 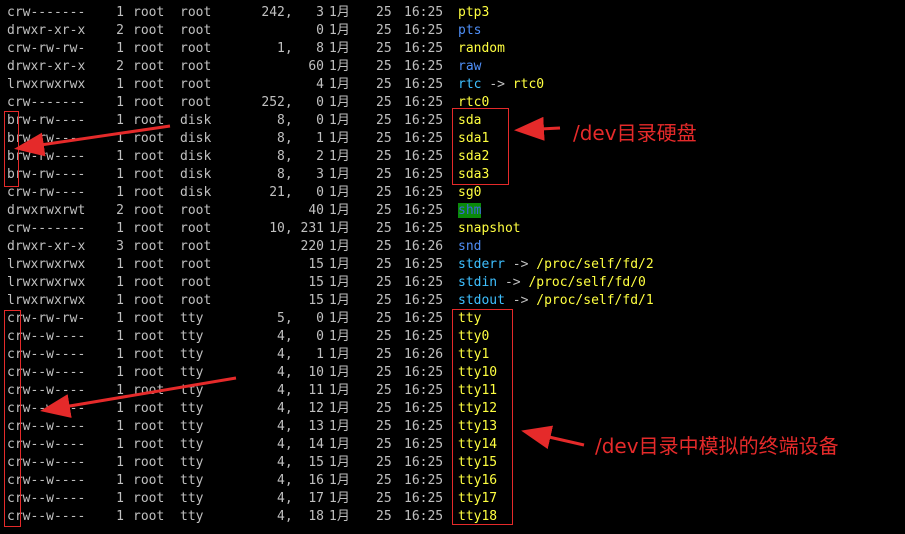 I want to click on tty-arrow-right, so click(x=553, y=437).